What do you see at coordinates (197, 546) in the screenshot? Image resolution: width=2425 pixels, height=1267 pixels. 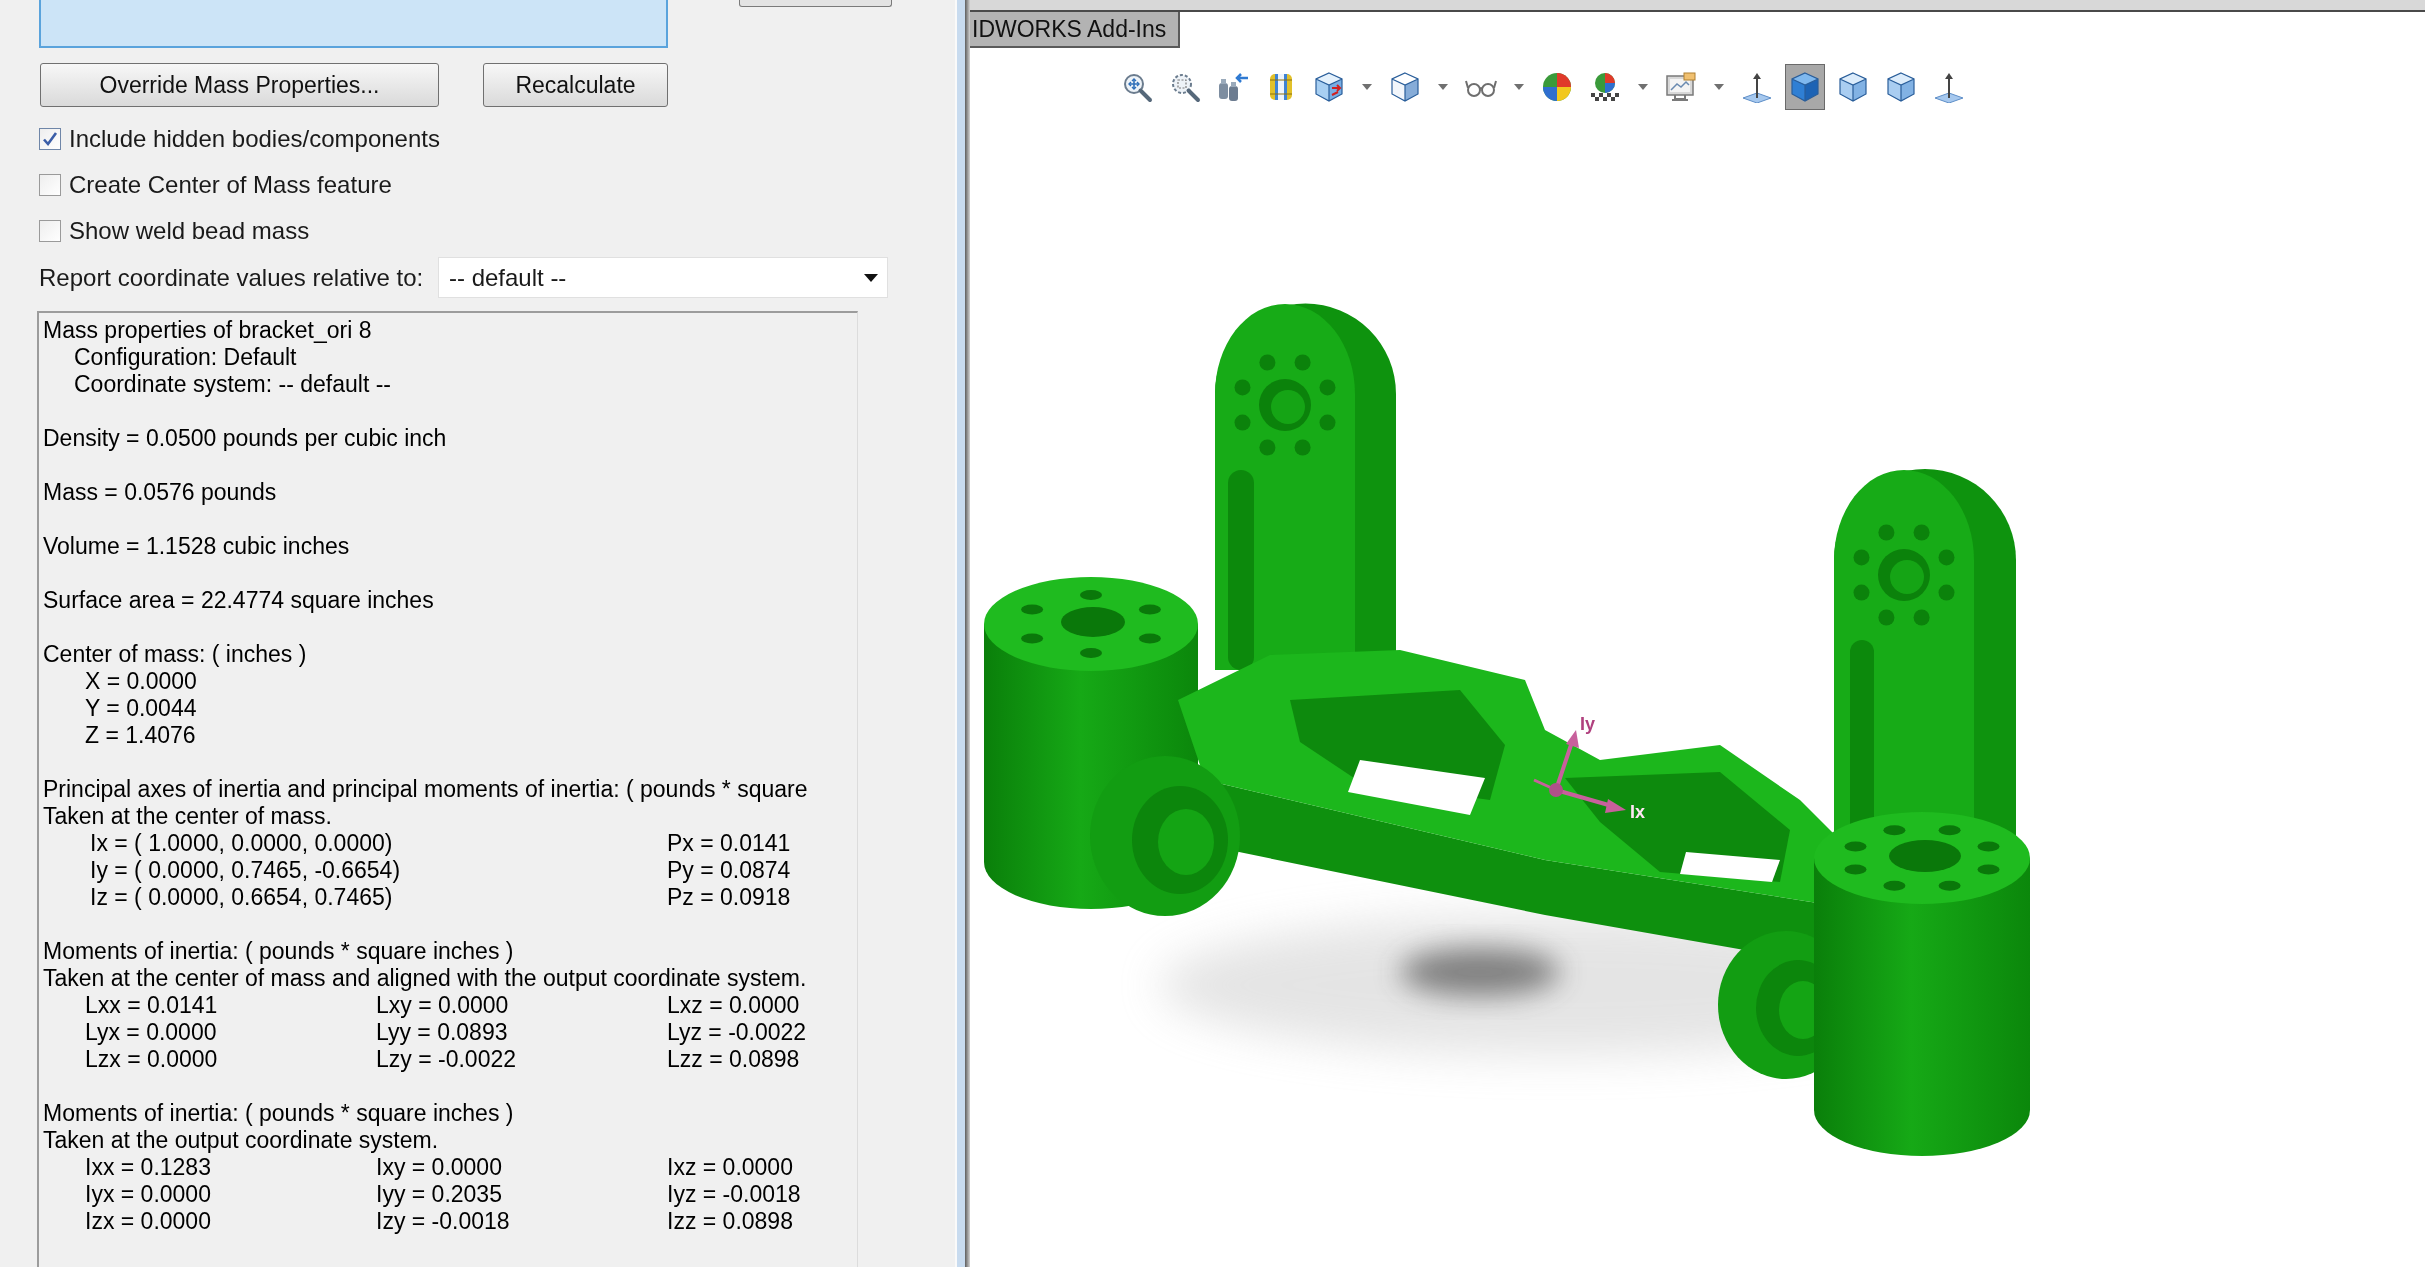 I see `report-line: Volume = 1.1528 cubic inches` at bounding box center [197, 546].